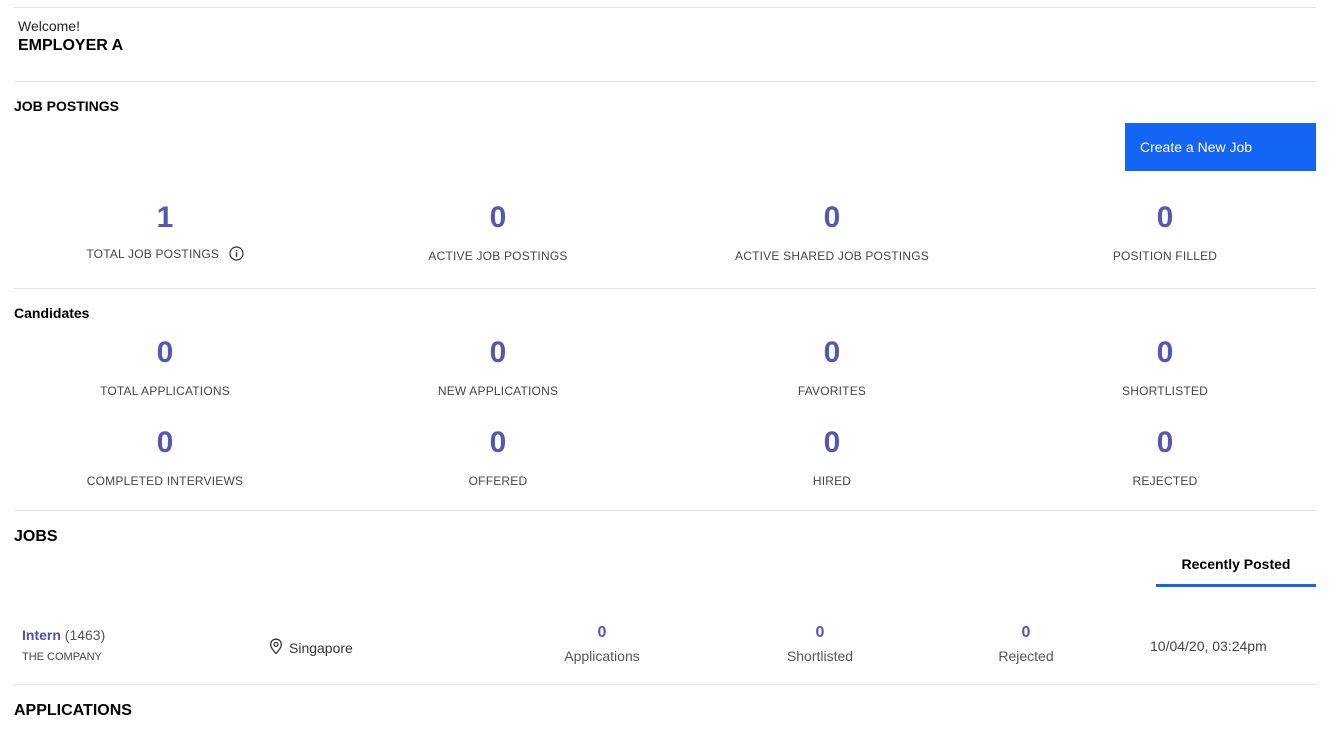 The image size is (1343, 731). What do you see at coordinates (85, 635) in the screenshot?
I see `job-id: (1463)` at bounding box center [85, 635].